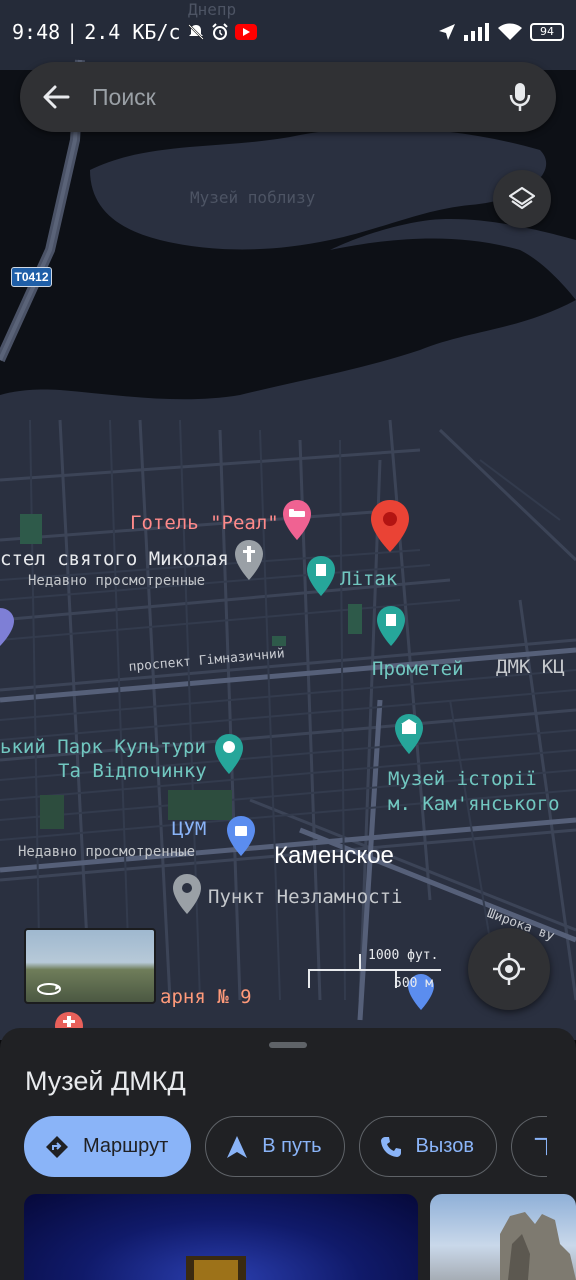  Describe the element at coordinates (117, 581) in the screenshot. I see `church-recent-label: Недавно просмотренные` at that location.